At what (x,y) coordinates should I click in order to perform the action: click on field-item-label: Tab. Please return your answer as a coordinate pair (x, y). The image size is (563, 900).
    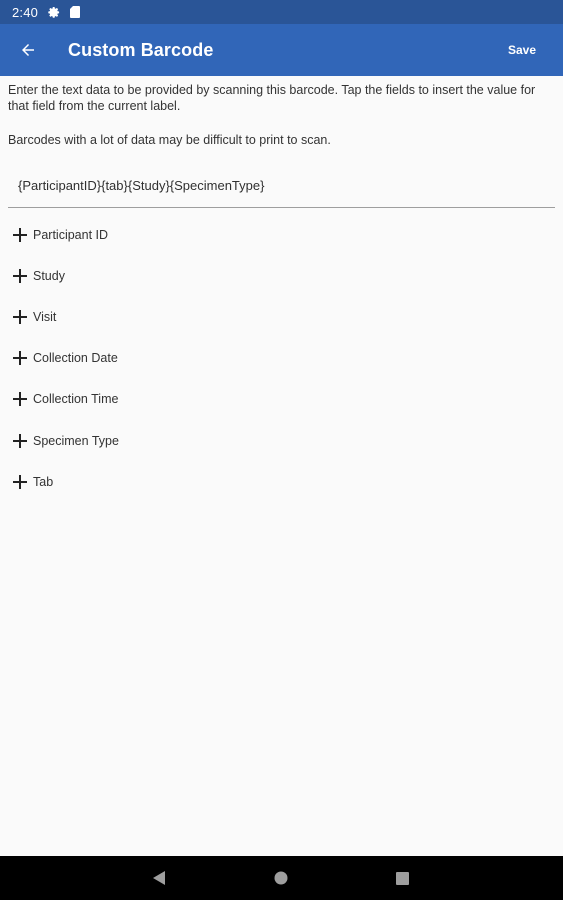
    Looking at the image, I should click on (43, 481).